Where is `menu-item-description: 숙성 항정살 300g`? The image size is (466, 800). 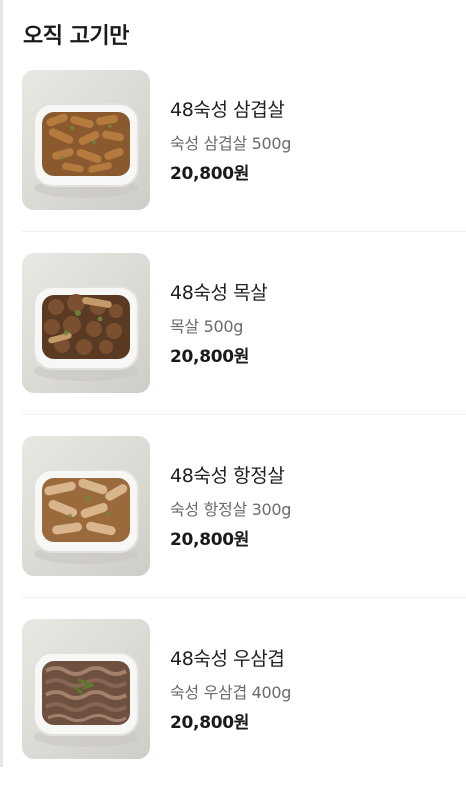 menu-item-description: 숙성 항정살 300g is located at coordinates (231, 509).